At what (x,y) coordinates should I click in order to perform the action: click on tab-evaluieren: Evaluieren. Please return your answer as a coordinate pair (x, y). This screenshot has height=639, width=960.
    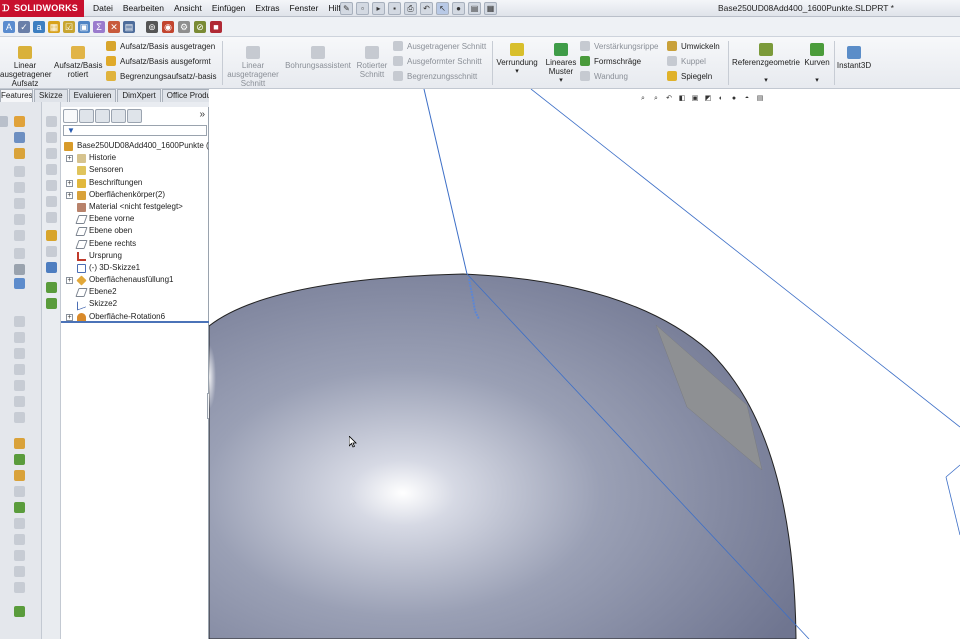
    Looking at the image, I should click on (92, 95).